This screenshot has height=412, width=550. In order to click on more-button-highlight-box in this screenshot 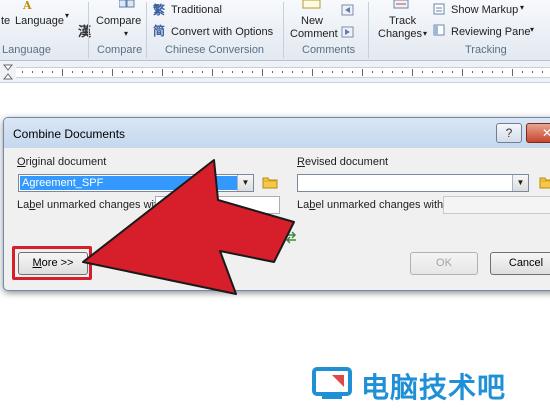, I will do `click(52, 263)`.